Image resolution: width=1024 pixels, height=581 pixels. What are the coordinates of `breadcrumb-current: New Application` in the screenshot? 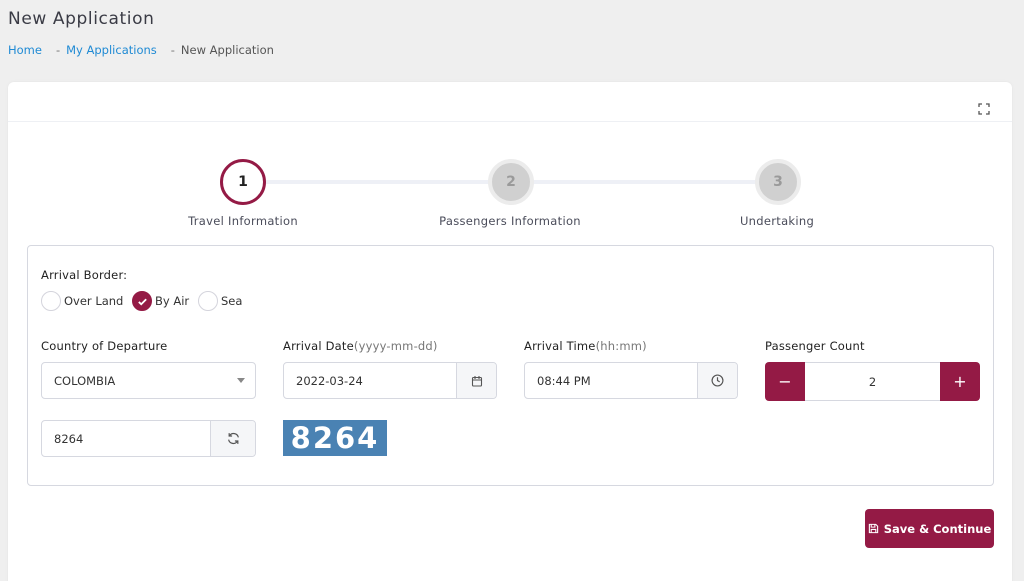 It's located at (227, 50).